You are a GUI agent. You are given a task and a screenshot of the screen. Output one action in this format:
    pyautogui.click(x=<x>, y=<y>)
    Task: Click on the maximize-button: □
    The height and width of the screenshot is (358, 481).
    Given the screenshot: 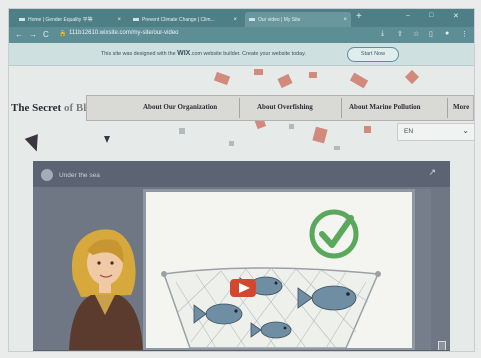 What is the action you would take?
    pyautogui.click(x=431, y=15)
    